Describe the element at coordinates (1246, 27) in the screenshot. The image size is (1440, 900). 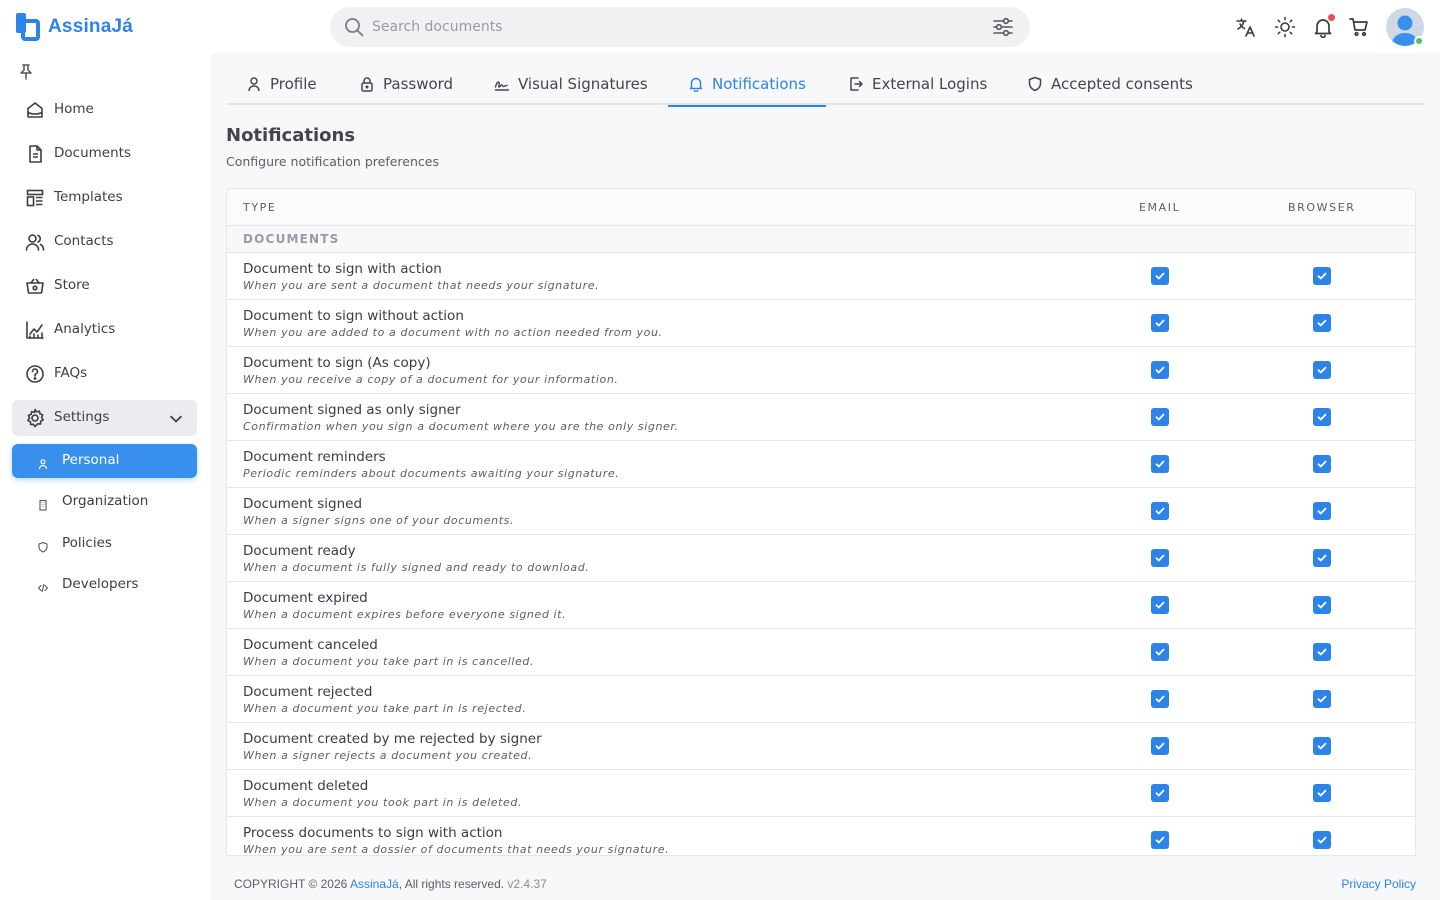
I see `translate-icon` at that location.